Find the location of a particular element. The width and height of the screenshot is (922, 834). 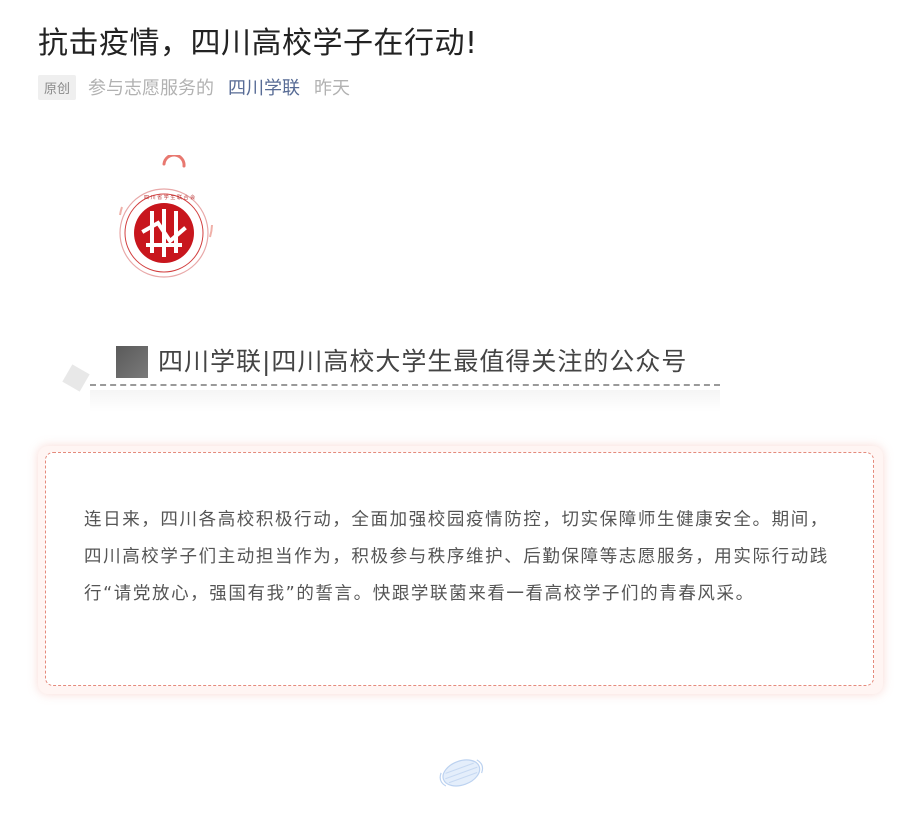

diamond-decoration-icon is located at coordinates (76, 378).